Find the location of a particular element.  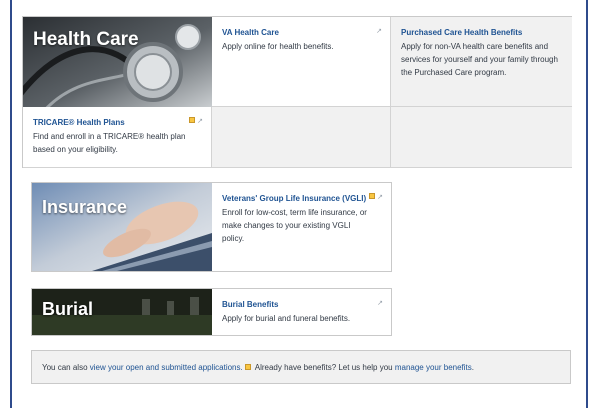

burial-title: Burial is located at coordinates (68, 309).